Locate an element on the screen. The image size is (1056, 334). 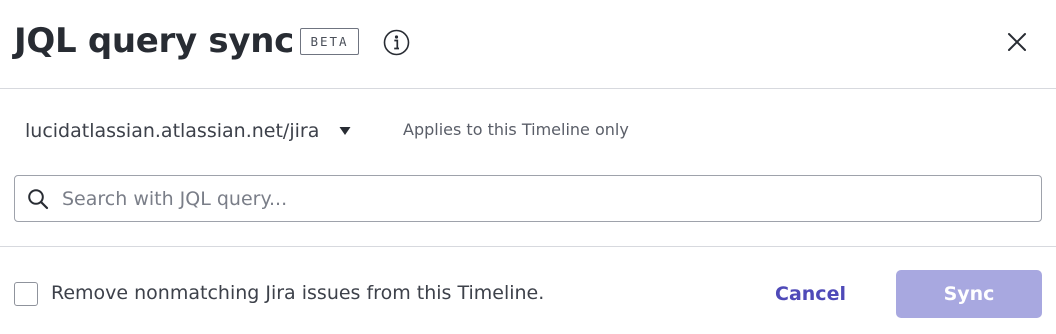
jira-site-label: lucidatlassian.atlassian.net/jira is located at coordinates (172, 131).